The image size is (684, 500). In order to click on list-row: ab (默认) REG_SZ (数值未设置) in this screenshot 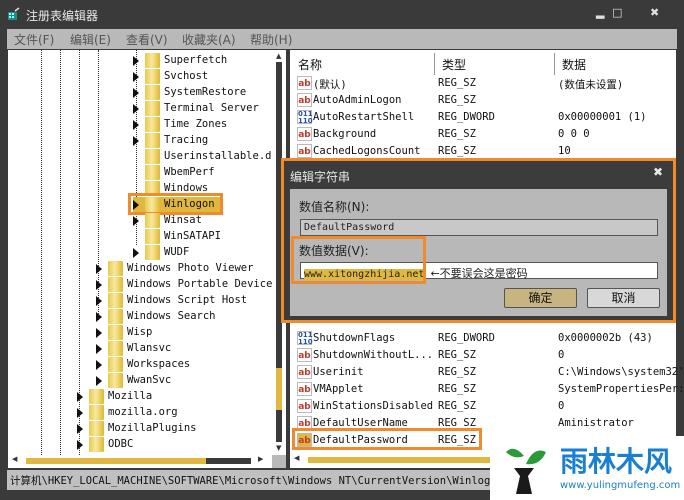, I will do `click(483, 83)`.